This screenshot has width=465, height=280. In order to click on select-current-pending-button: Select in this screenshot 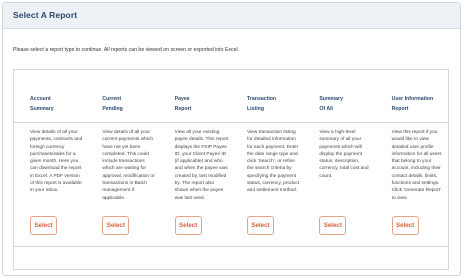, I will do `click(116, 225)`.